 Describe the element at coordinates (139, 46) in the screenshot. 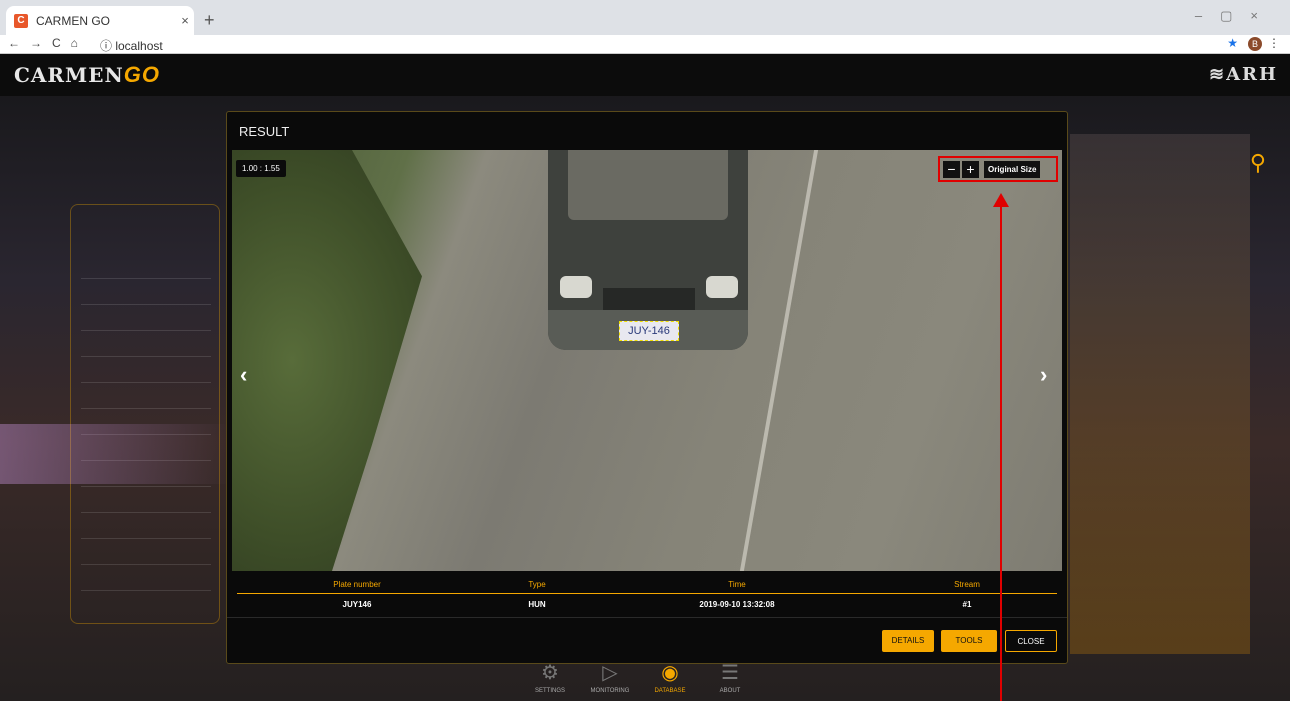

I see `url-text: localhost` at that location.